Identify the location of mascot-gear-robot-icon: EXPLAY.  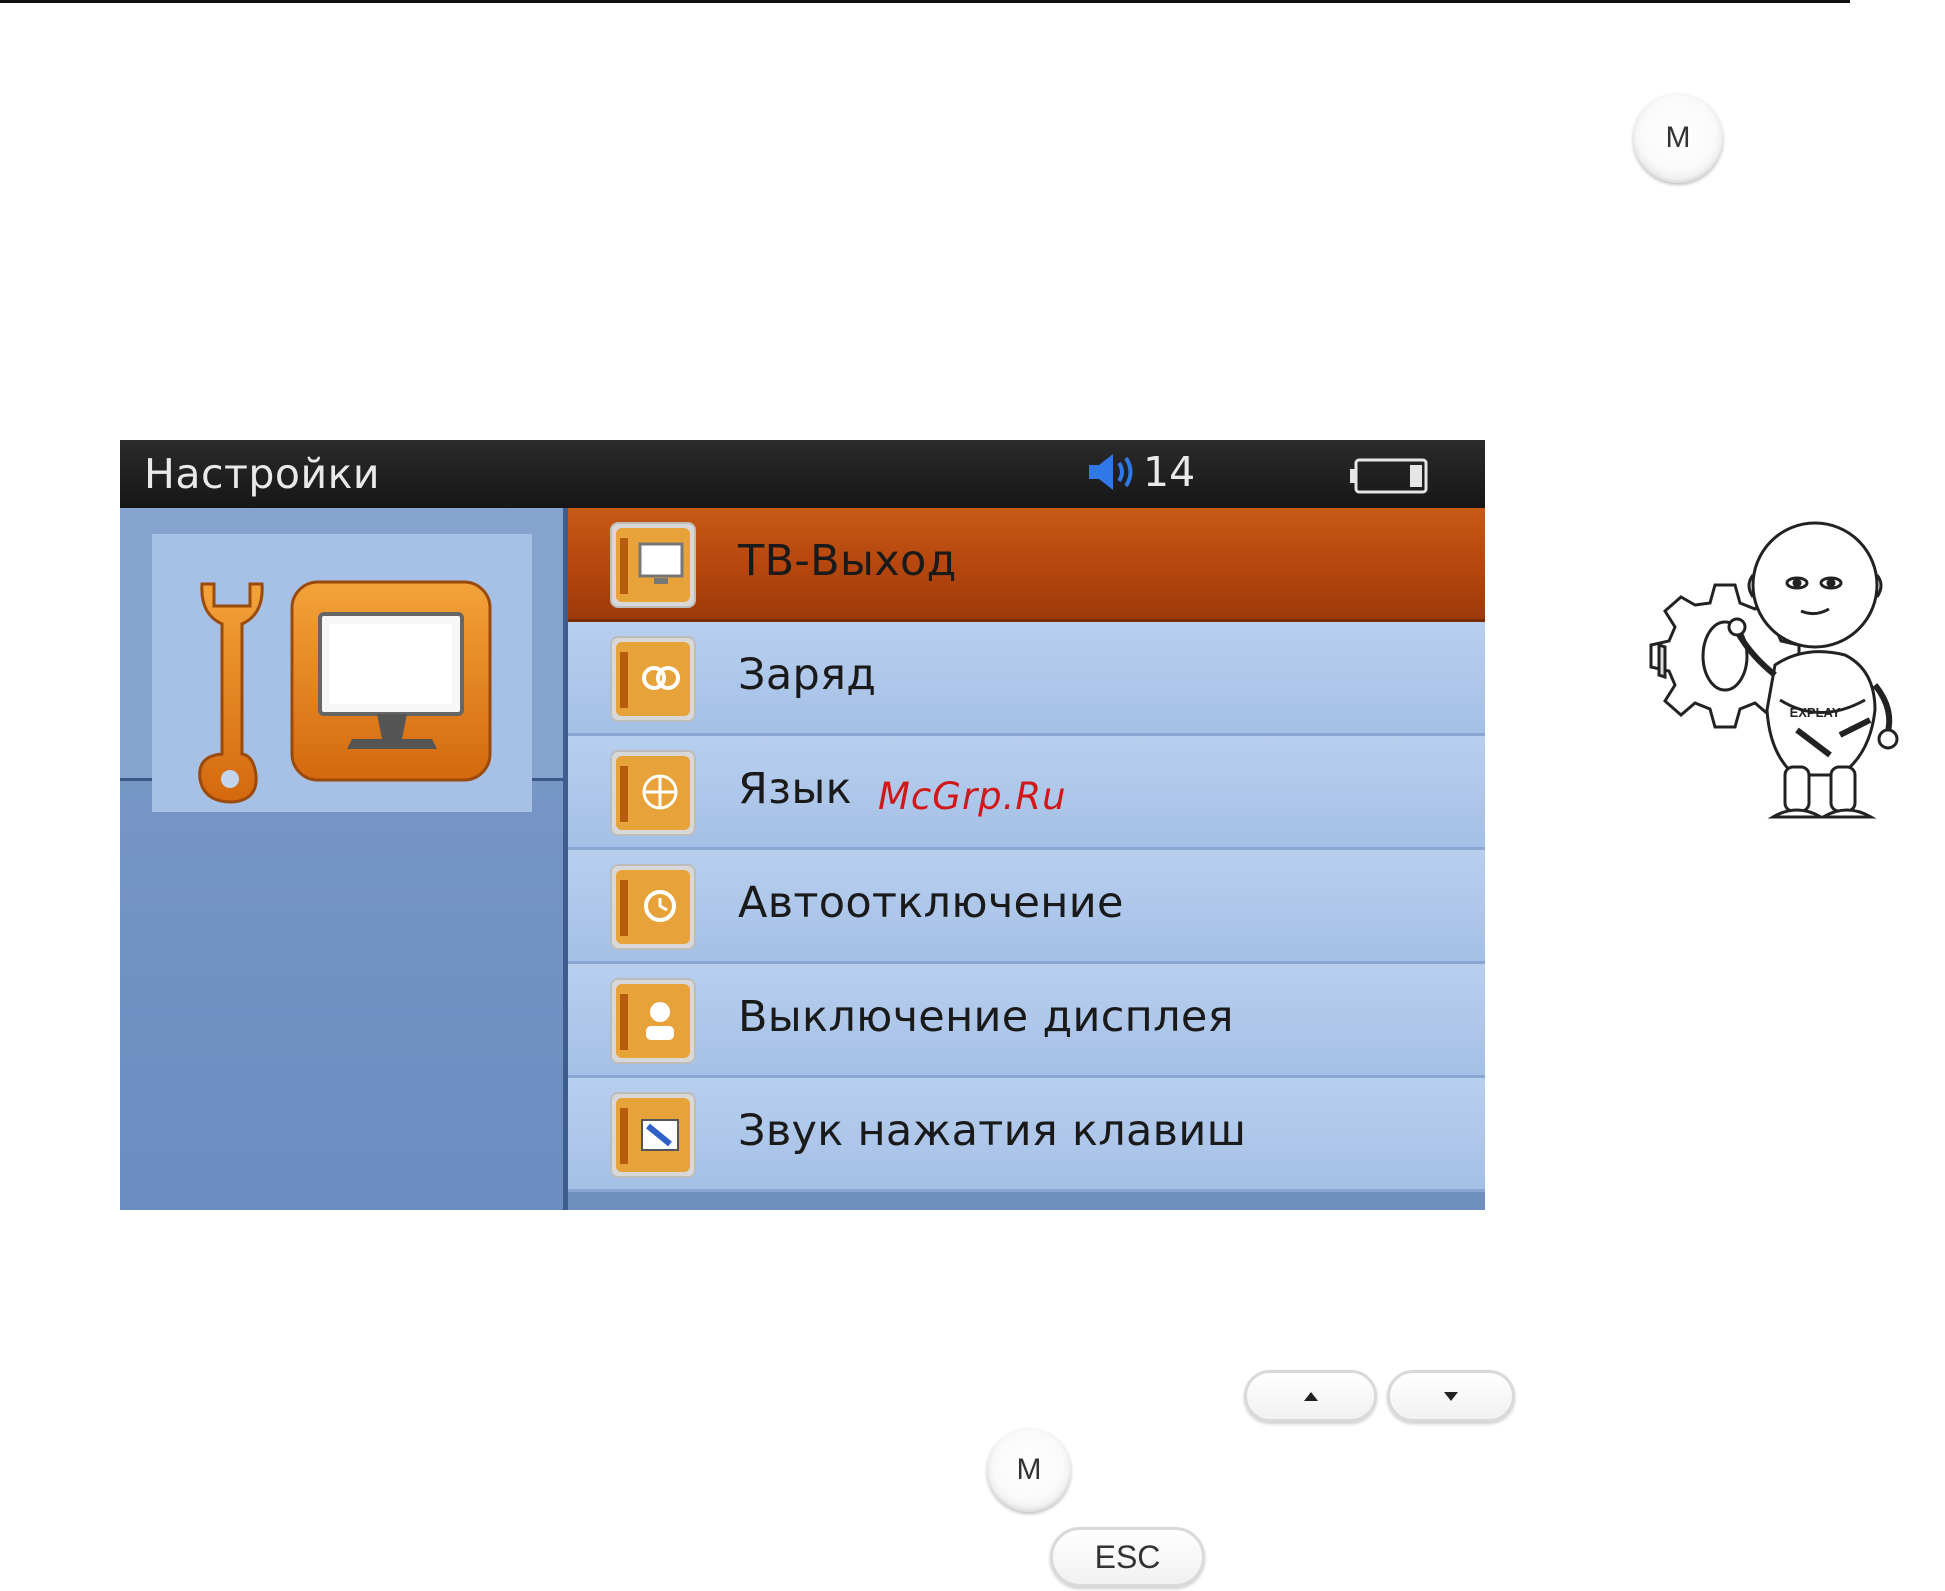
(1774, 670).